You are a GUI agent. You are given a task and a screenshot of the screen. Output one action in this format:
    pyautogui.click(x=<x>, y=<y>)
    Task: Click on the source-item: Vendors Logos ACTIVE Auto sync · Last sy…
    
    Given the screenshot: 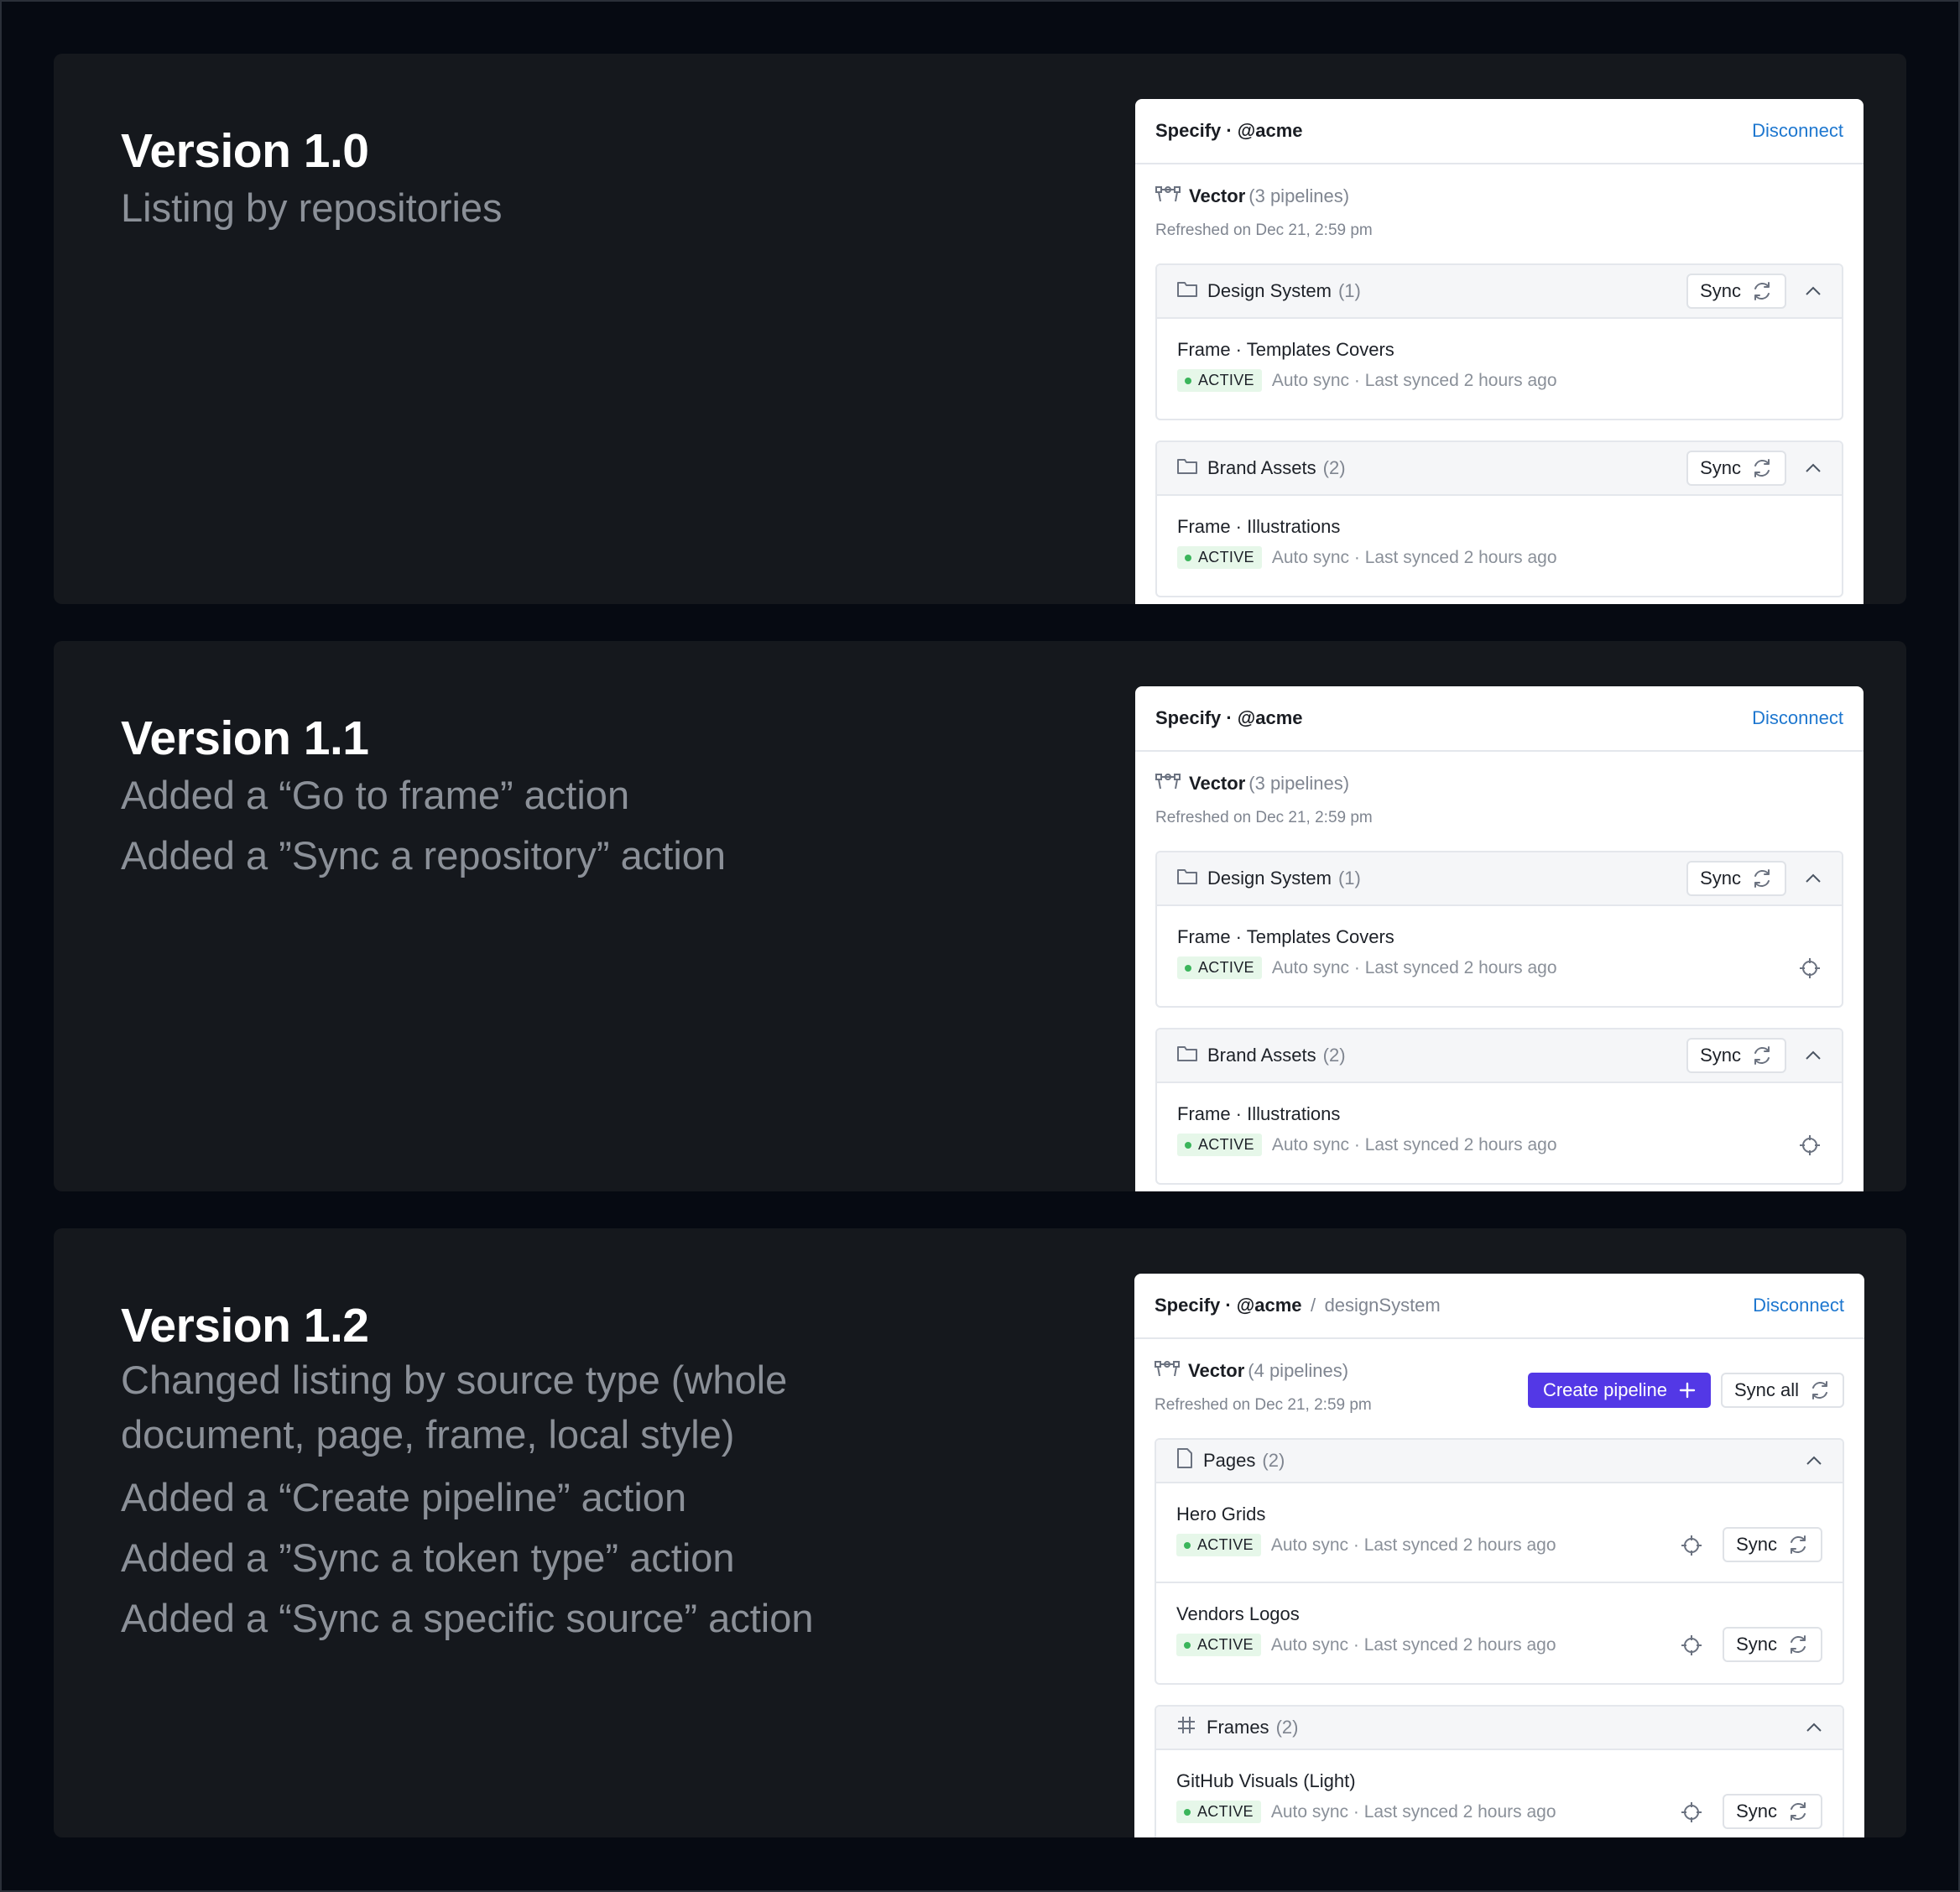 What is the action you would take?
    pyautogui.click(x=1499, y=1633)
    